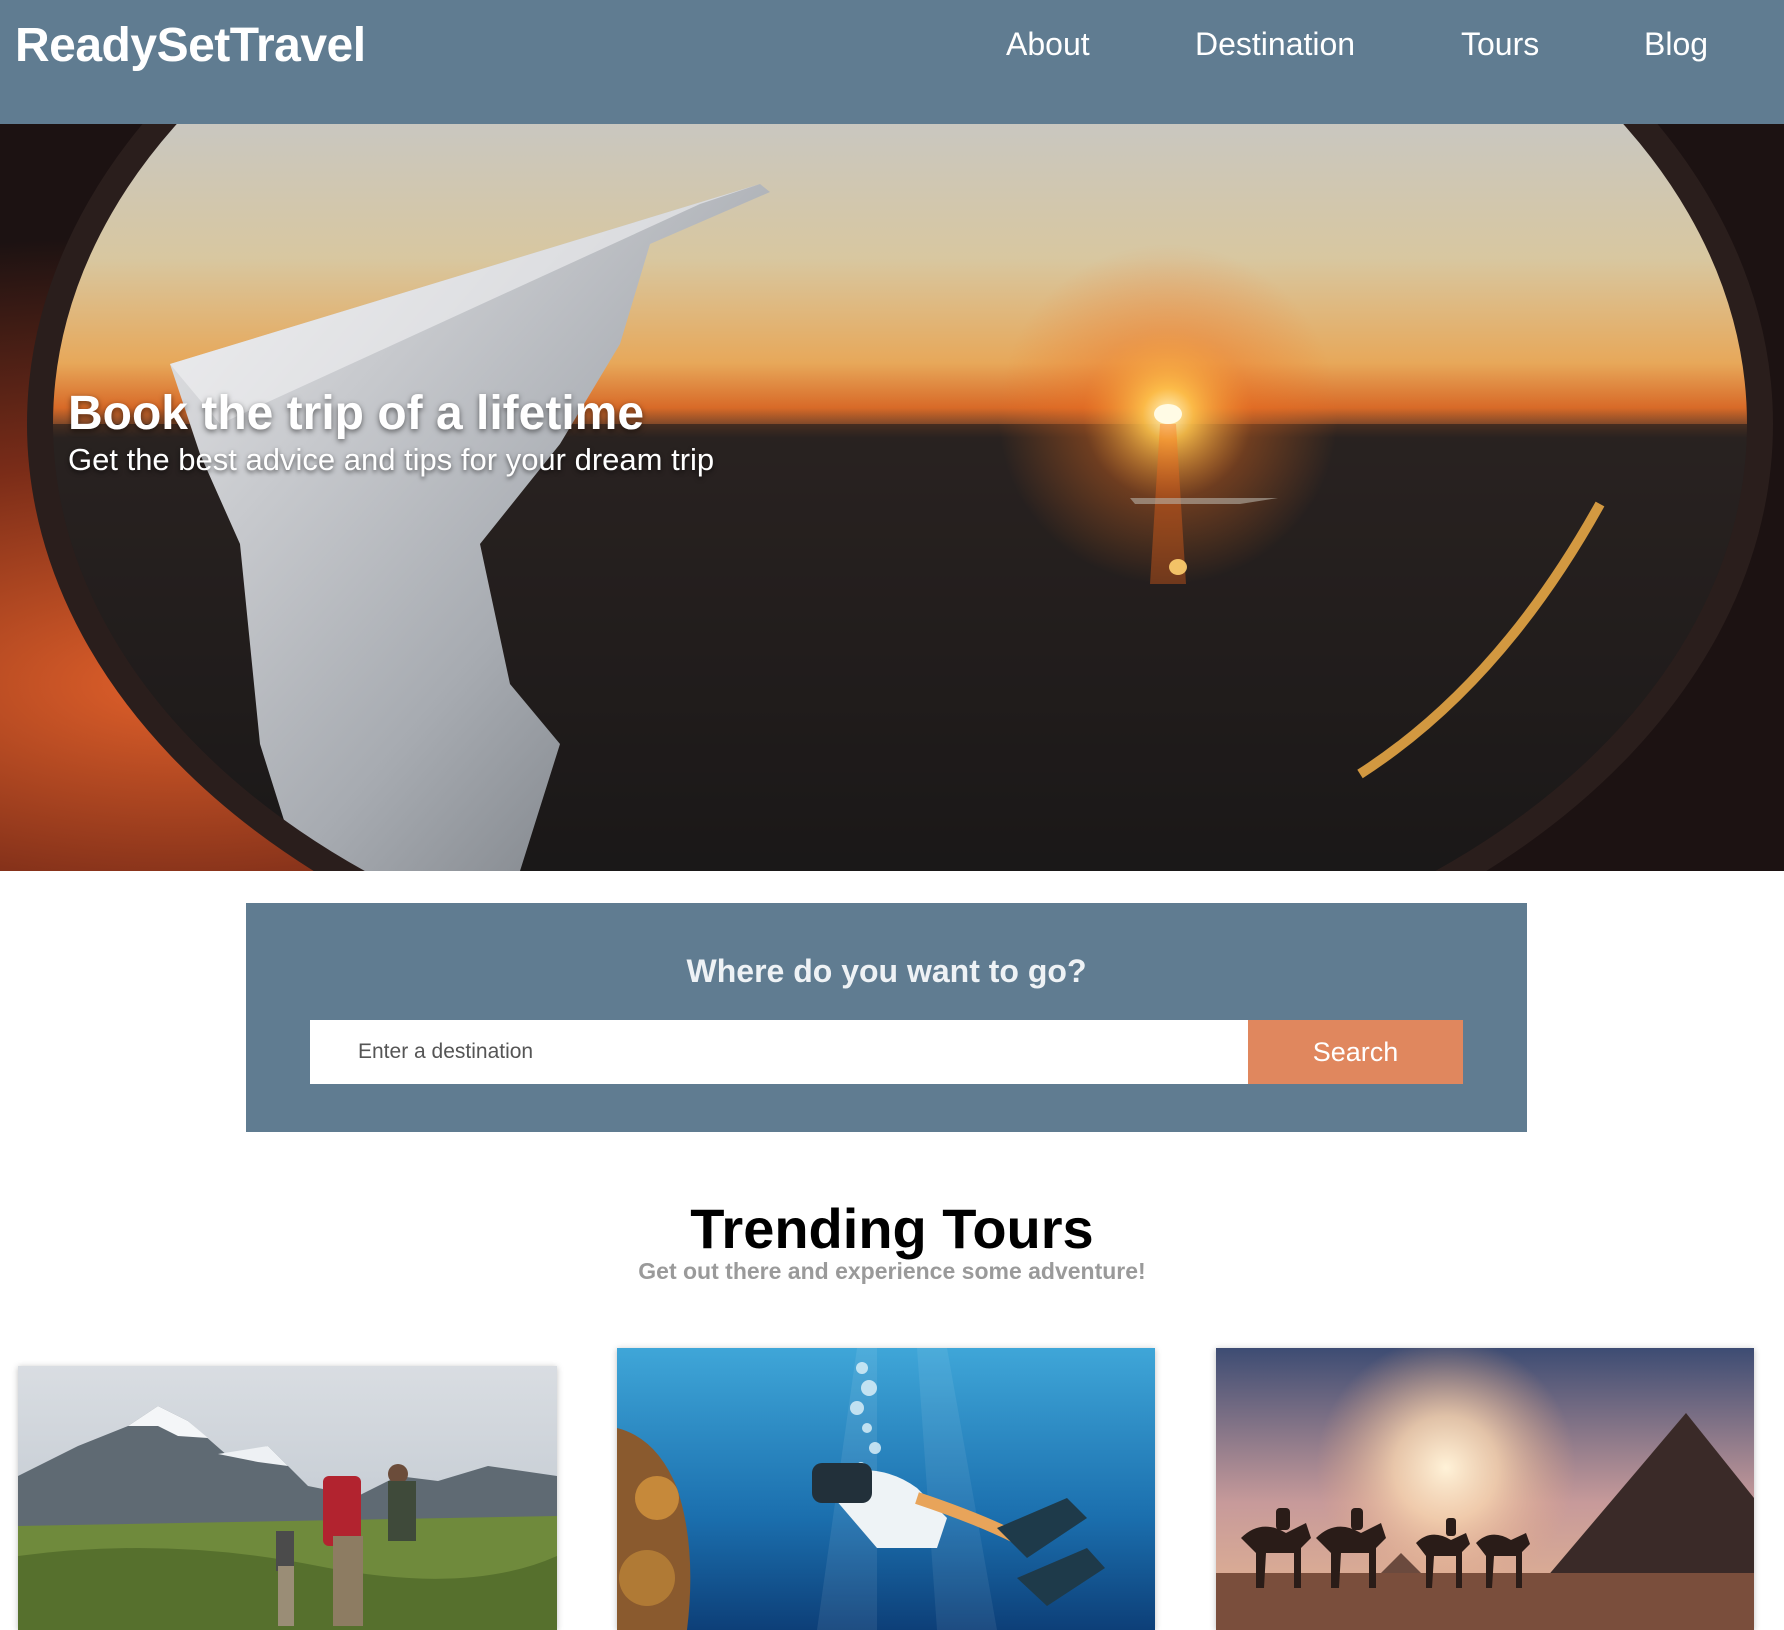 This screenshot has height=1630, width=1784. I want to click on tour-card-hiking, so click(287, 1498).